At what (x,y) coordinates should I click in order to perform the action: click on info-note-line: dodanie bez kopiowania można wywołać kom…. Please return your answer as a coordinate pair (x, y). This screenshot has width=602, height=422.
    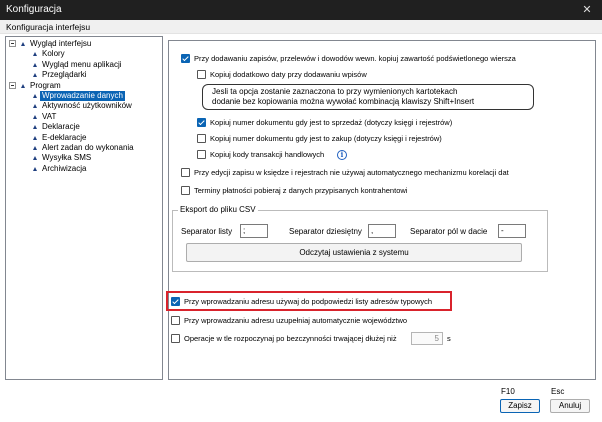
    Looking at the image, I should click on (343, 101).